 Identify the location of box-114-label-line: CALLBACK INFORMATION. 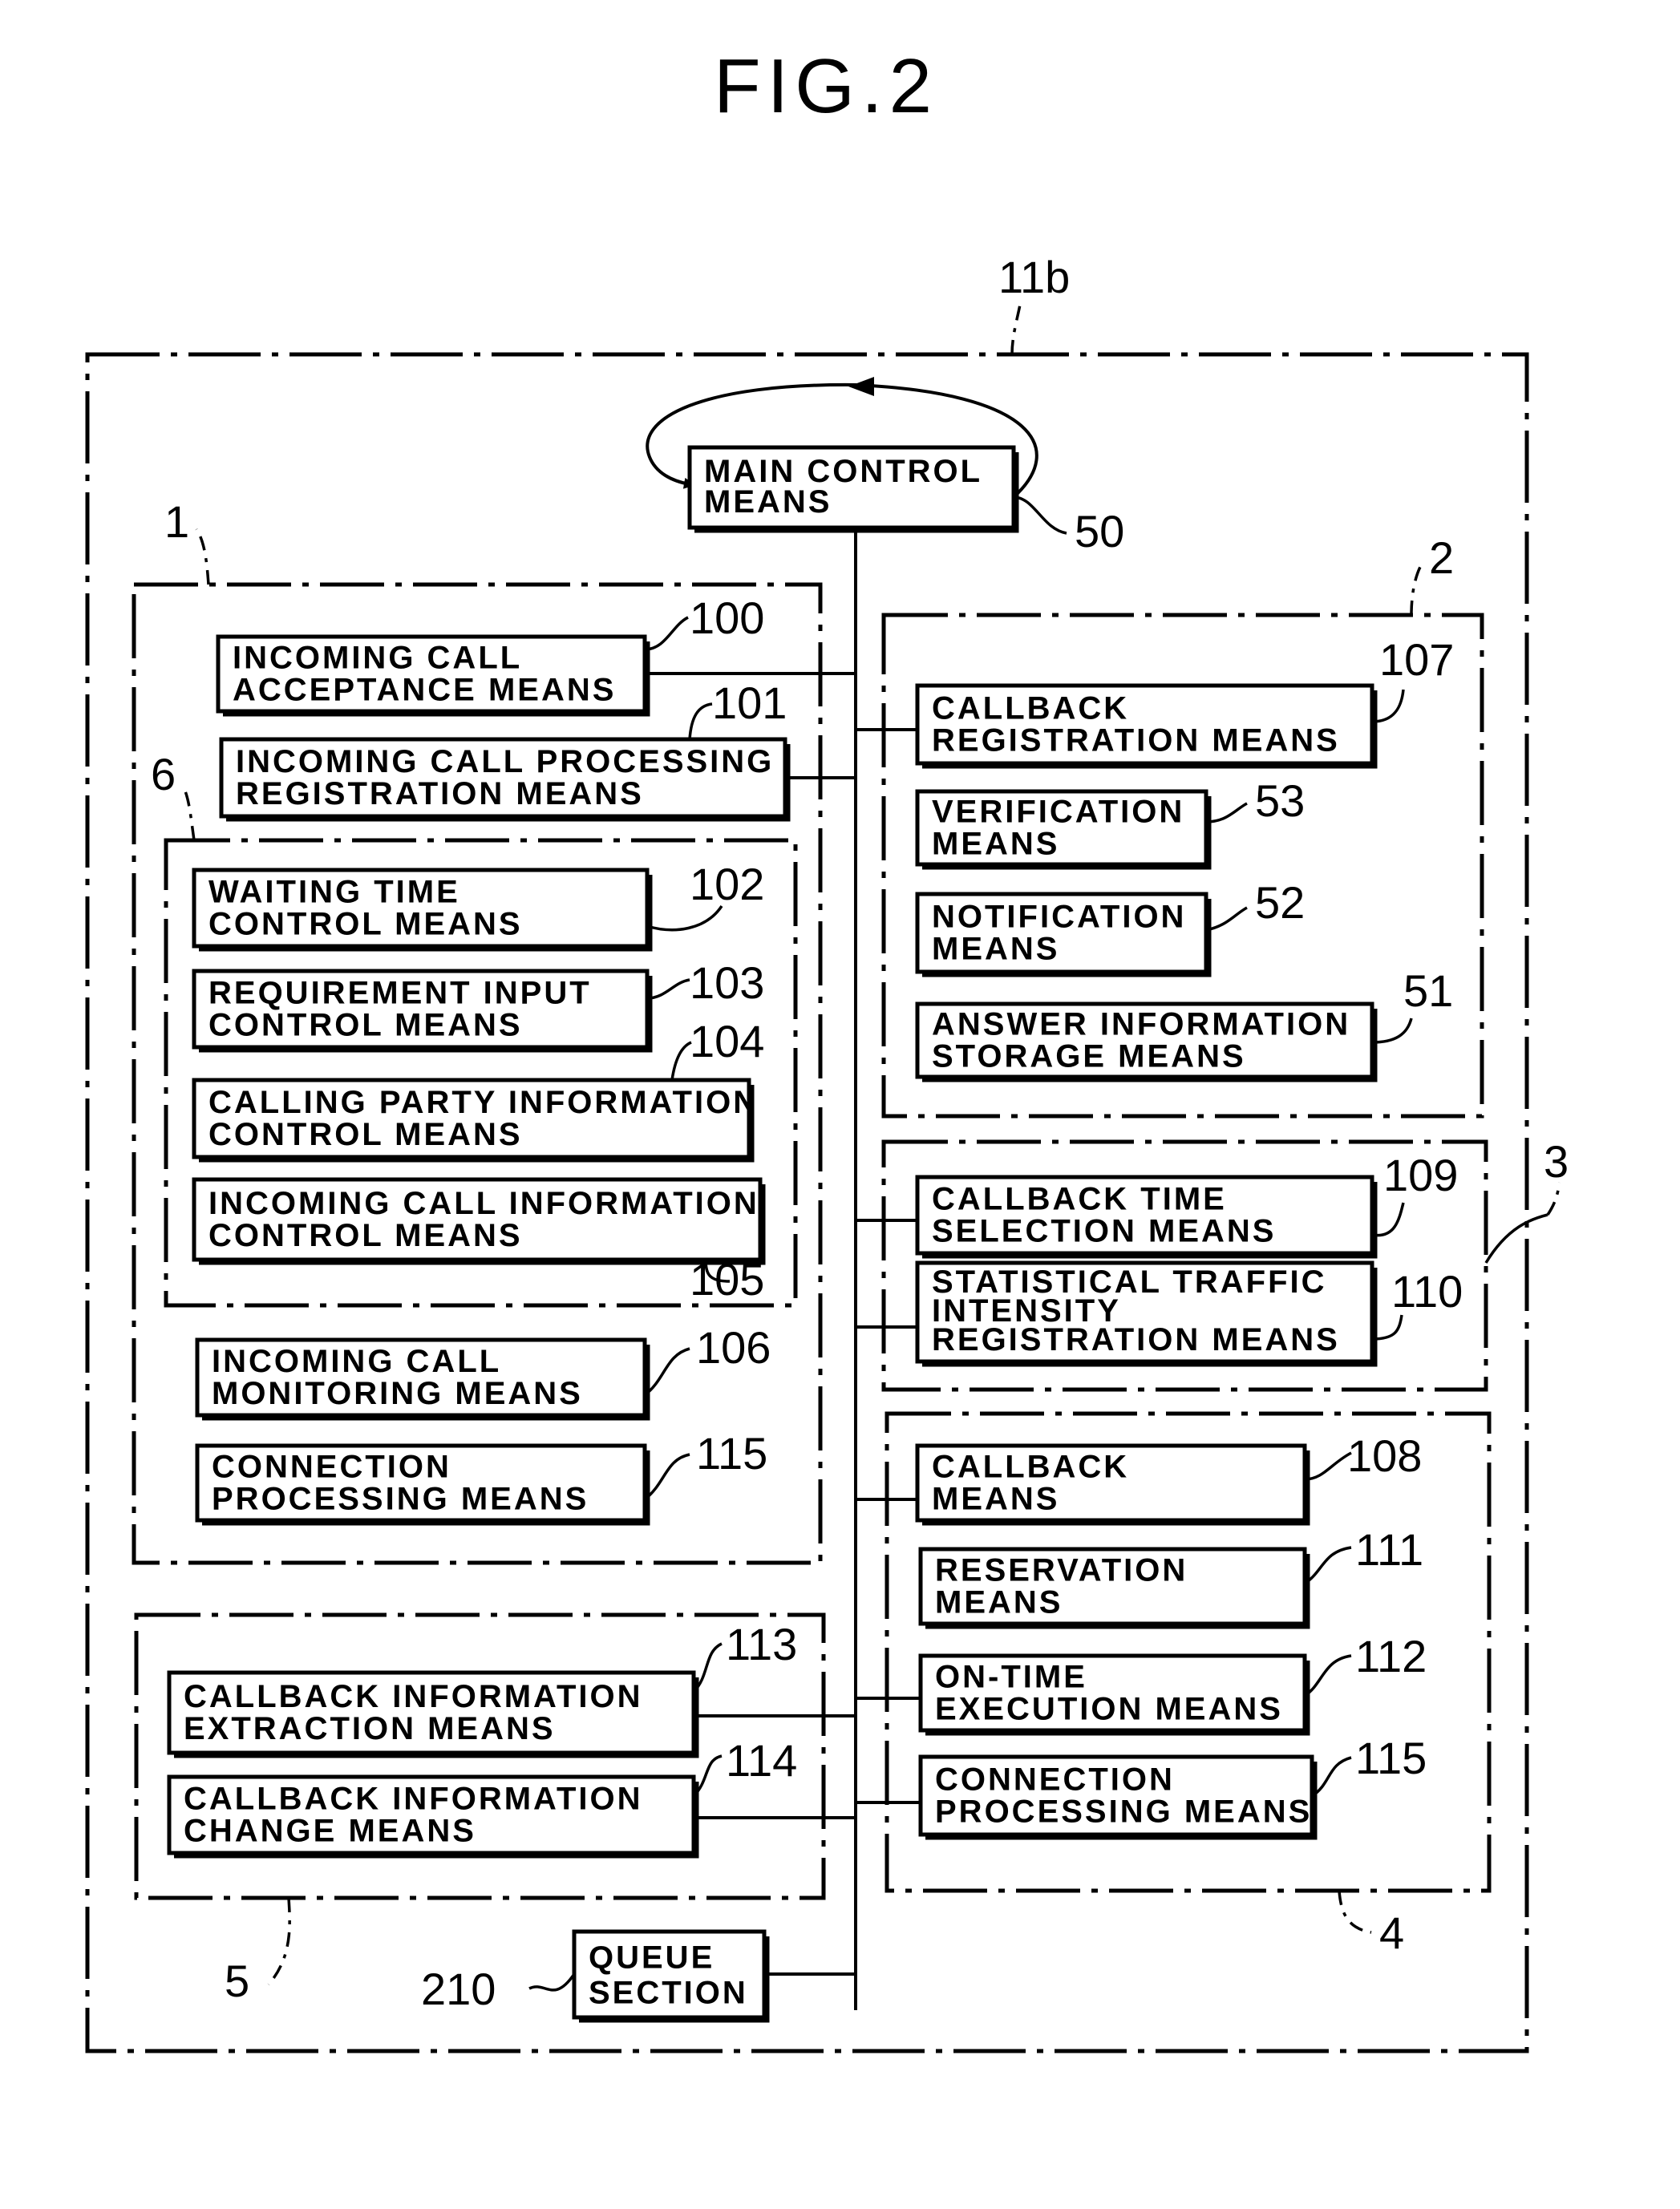
(414, 1798).